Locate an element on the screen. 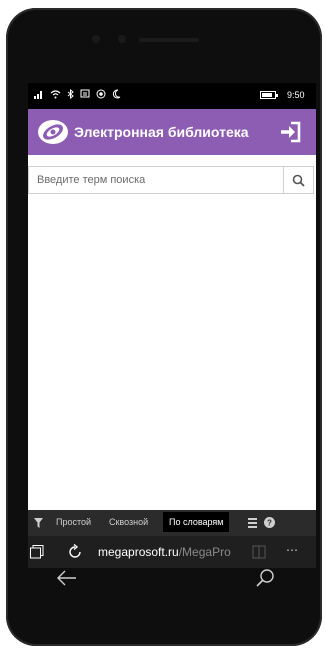 The height and width of the screenshot is (651, 326). page-title: Электронная библиотека is located at coordinates (161, 132).